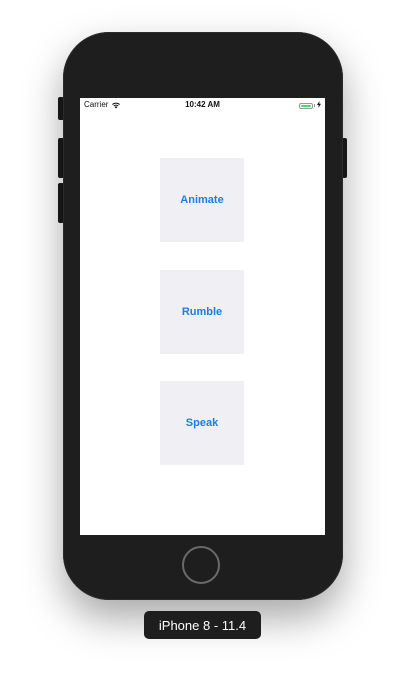 The height and width of the screenshot is (681, 405). Describe the element at coordinates (201, 565) in the screenshot. I see `home-button` at that location.